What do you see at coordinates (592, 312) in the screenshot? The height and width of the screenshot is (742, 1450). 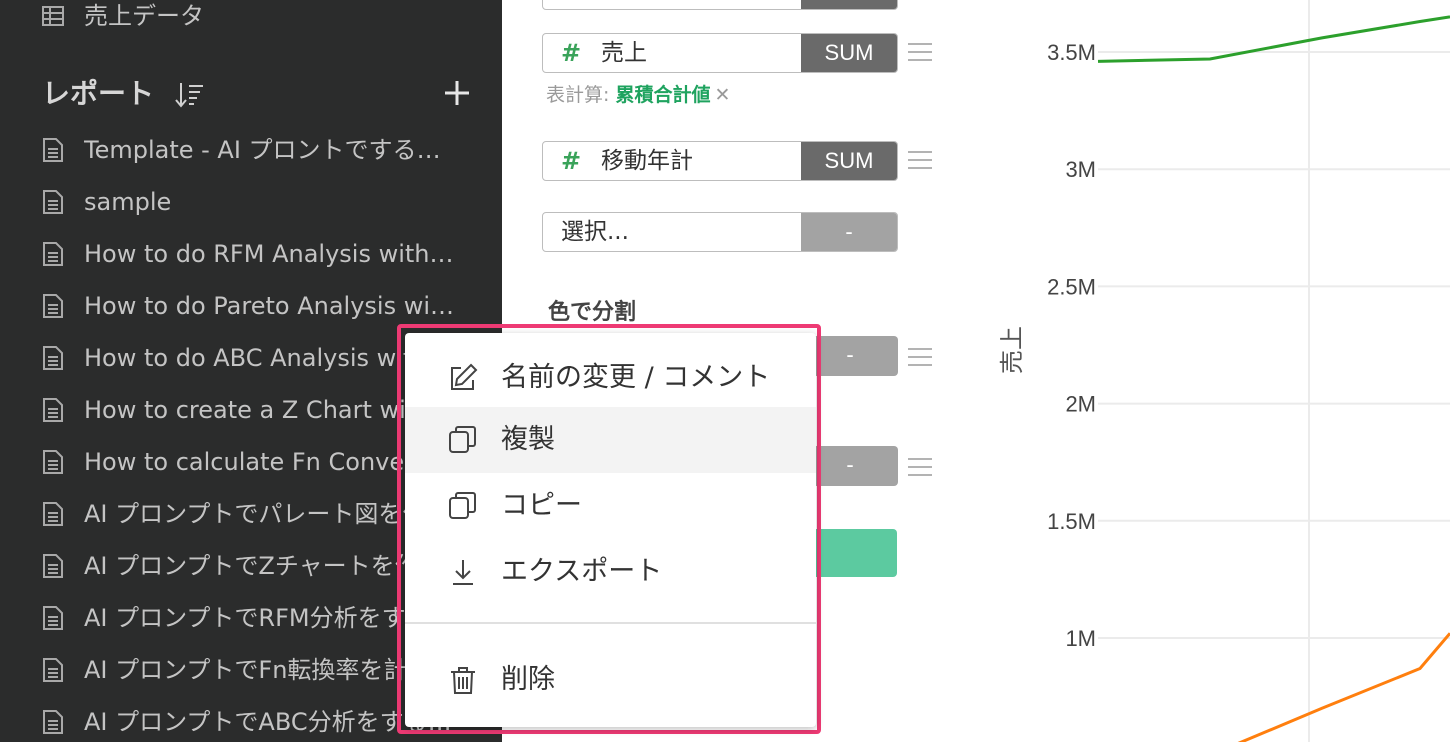 I see `color-split-label: 色で分割` at bounding box center [592, 312].